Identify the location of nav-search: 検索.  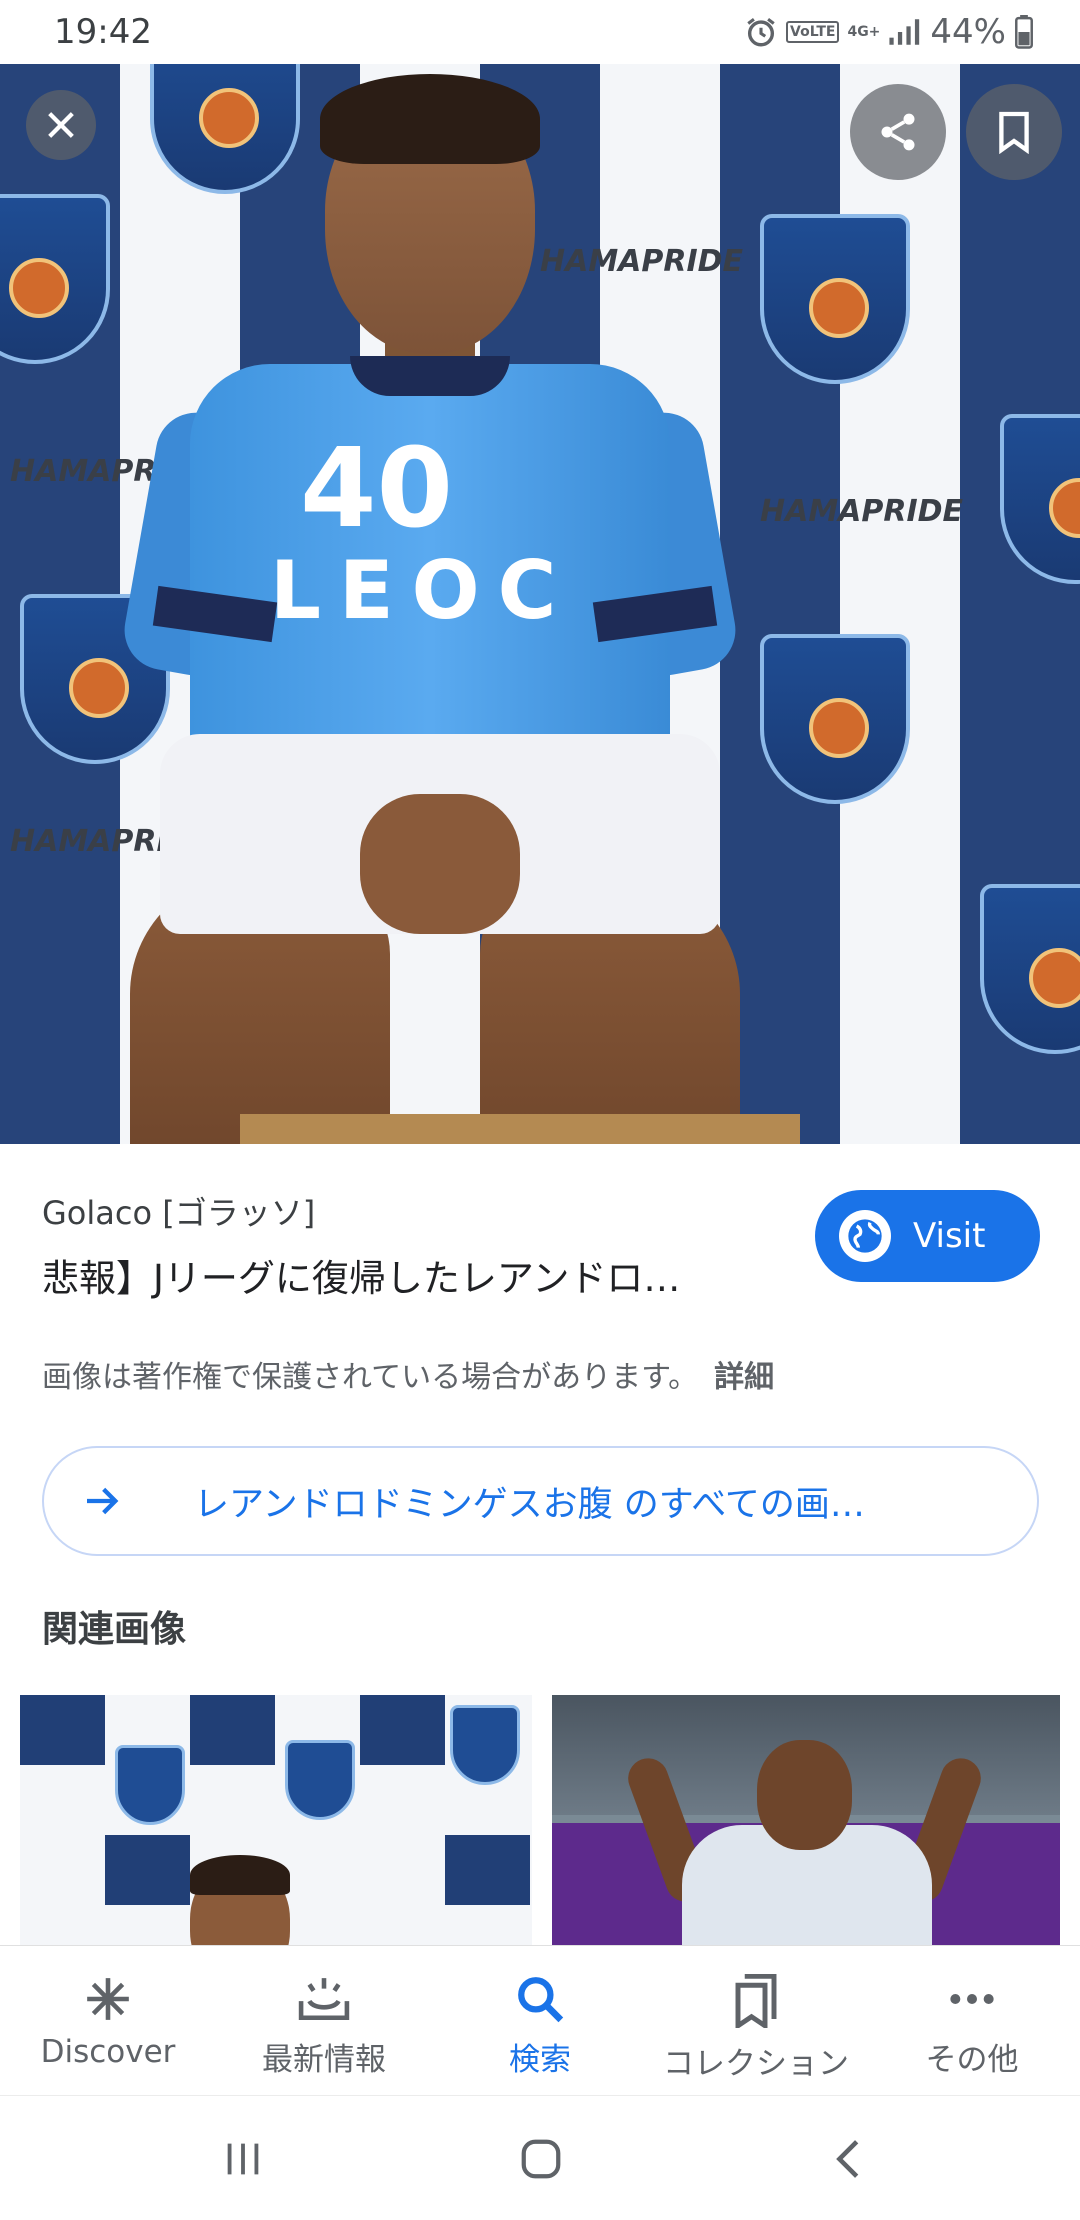
(540, 2020).